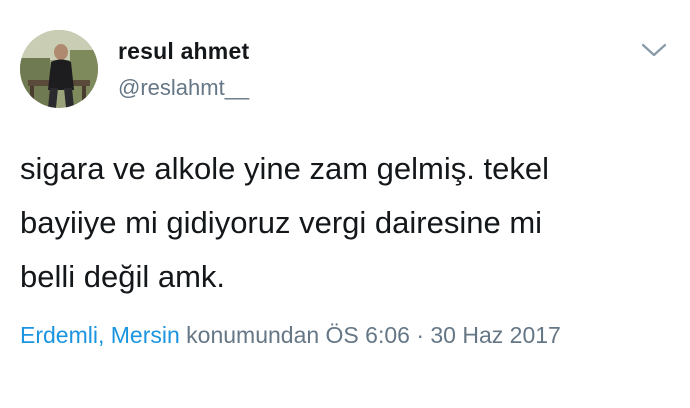 The image size is (690, 408). I want to click on tweet-text-line: sigara ve alkole yine zam gelmiş. tekel, so click(284, 168).